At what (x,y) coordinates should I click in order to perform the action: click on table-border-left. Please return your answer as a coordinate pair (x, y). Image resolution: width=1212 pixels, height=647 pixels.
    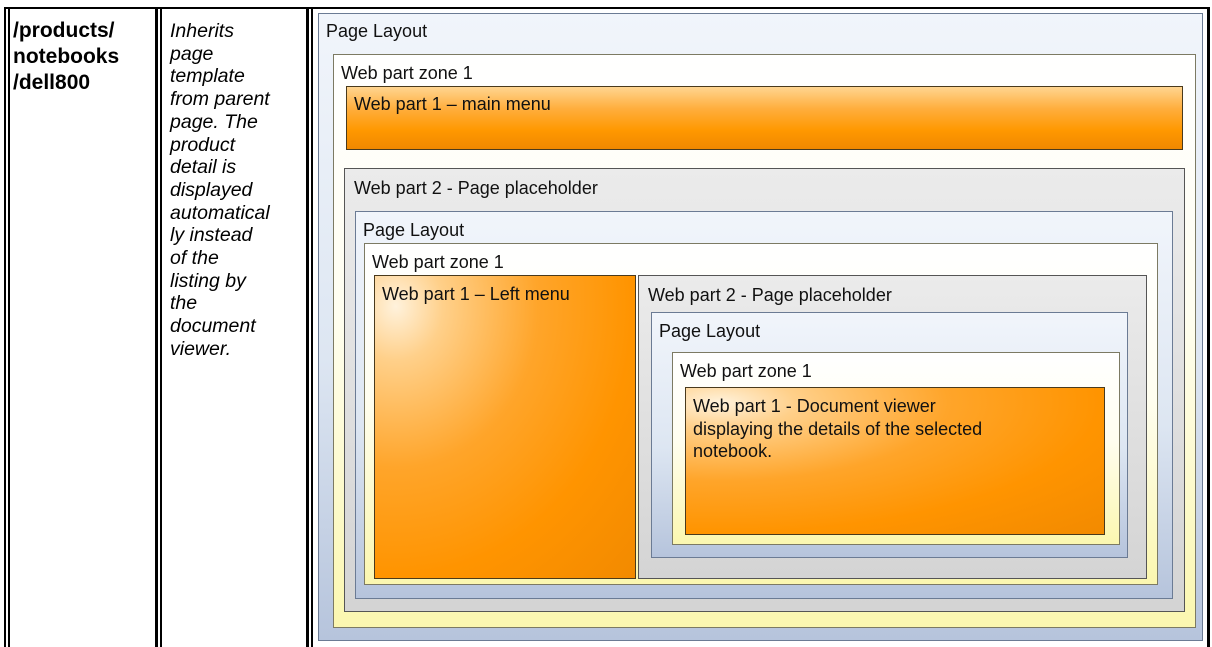
    Looking at the image, I should click on (5, 327).